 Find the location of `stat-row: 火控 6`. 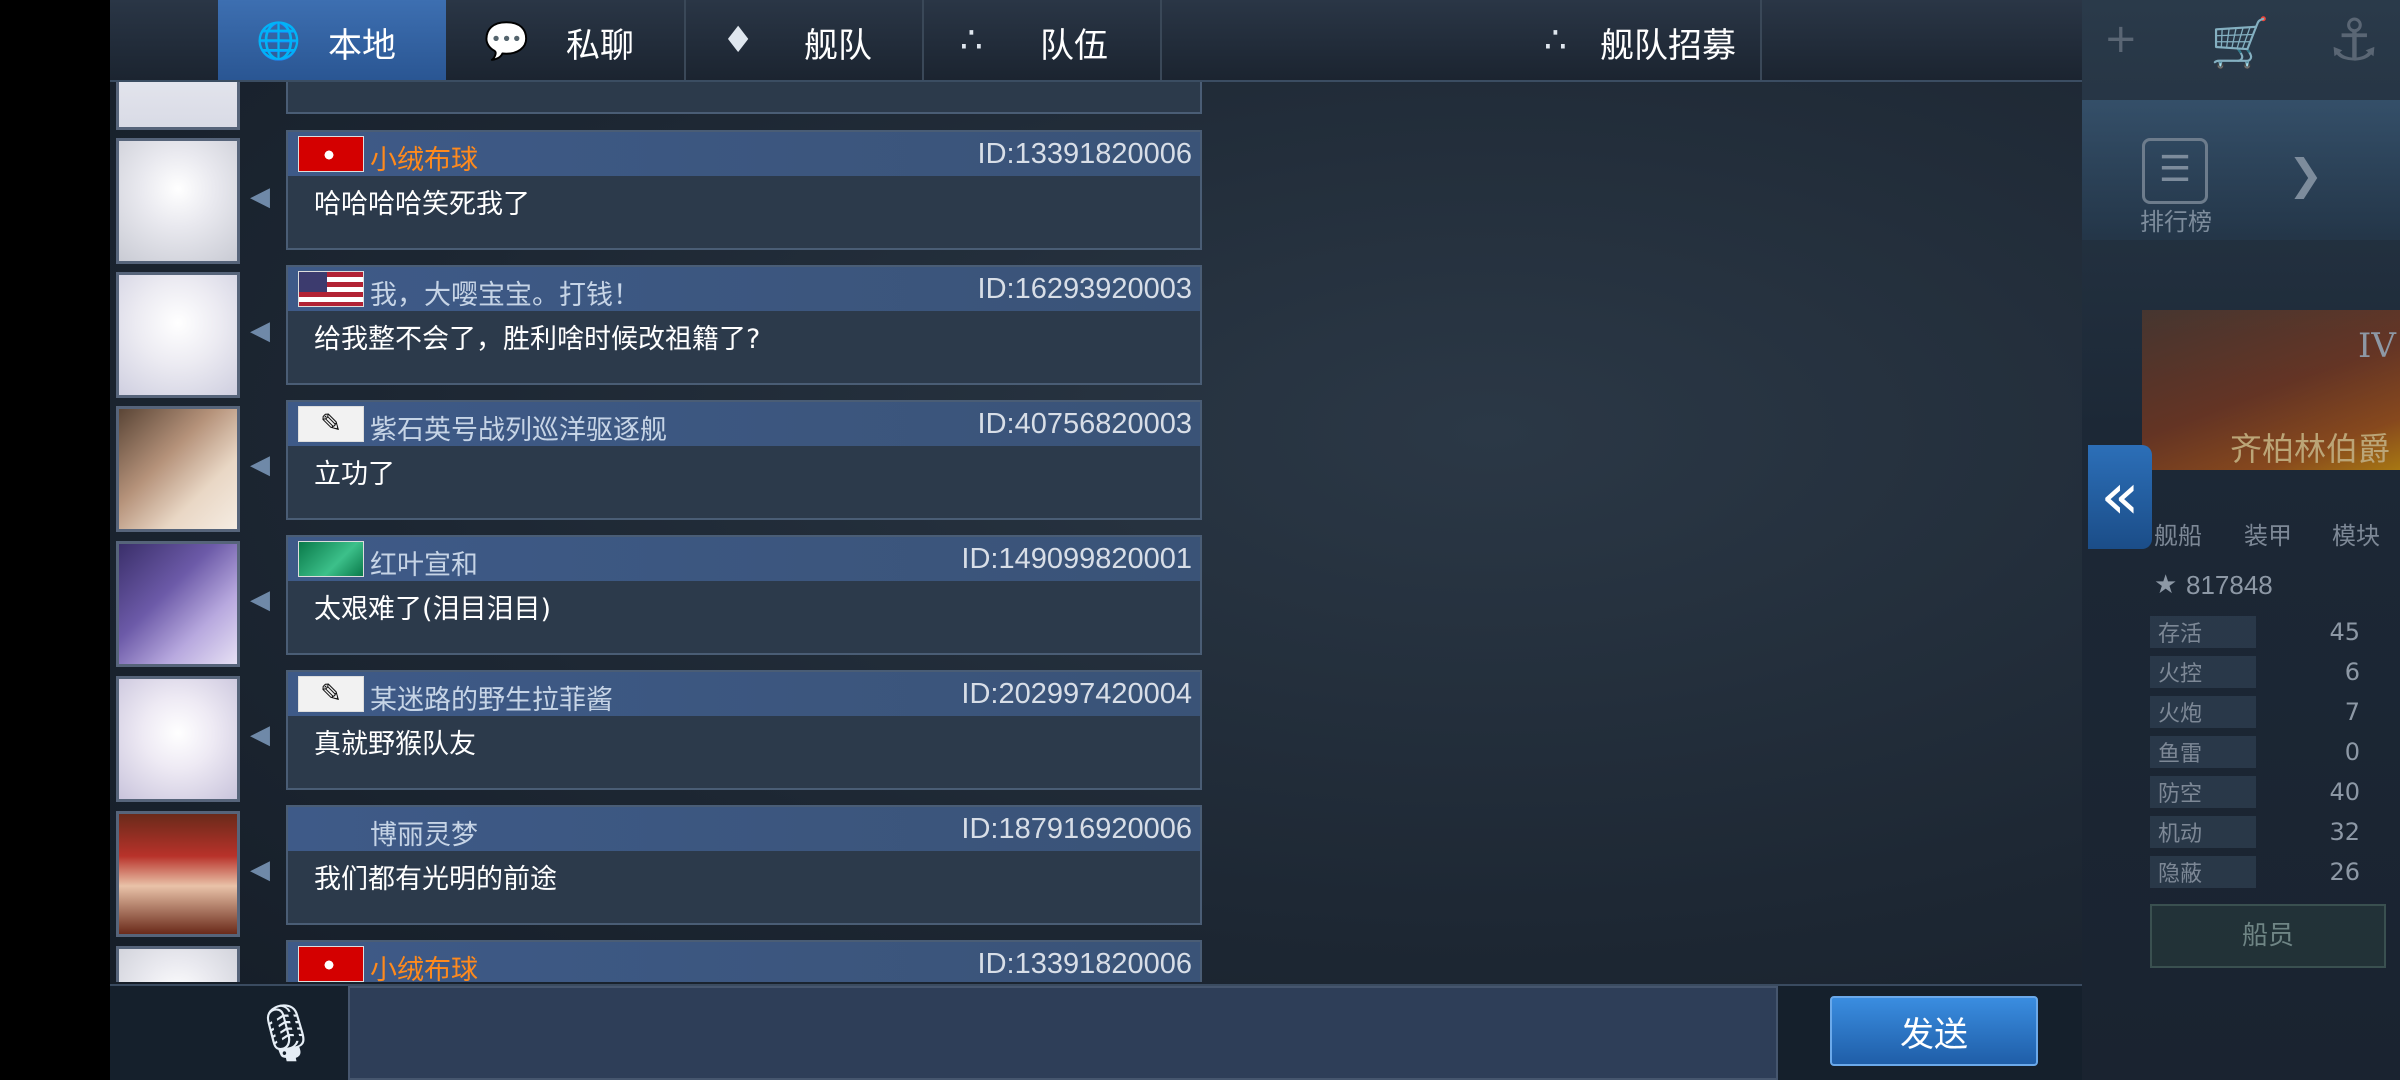

stat-row: 火控 6 is located at coordinates (2255, 672).